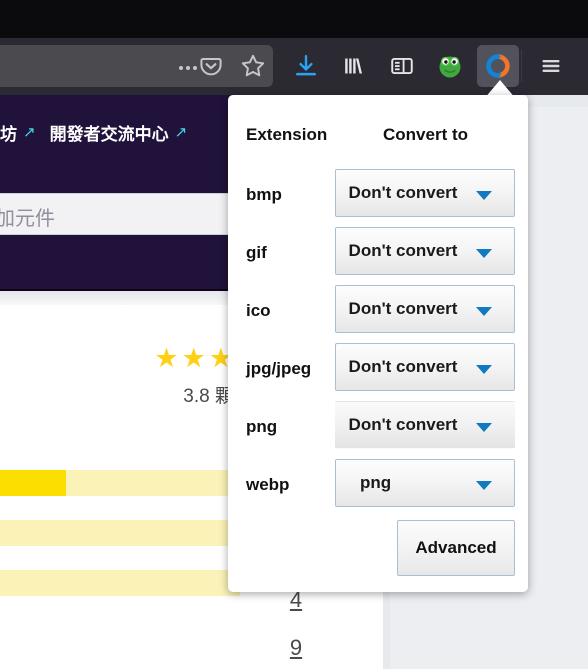 The image size is (588, 669). Describe the element at coordinates (354, 66) in the screenshot. I see `library-icon` at that location.